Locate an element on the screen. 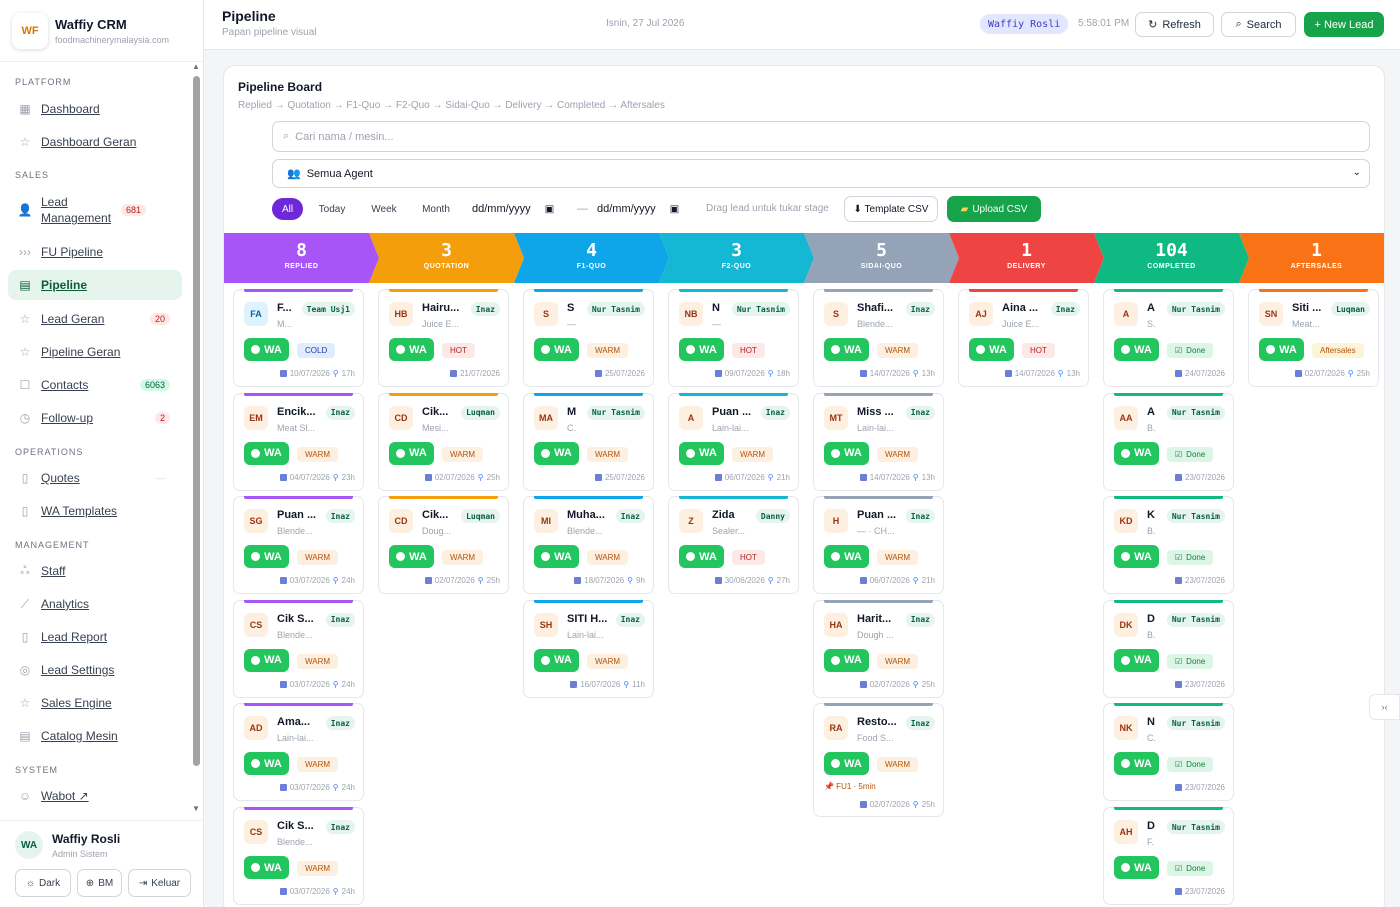  sidebar-scrollbar: ▲ ▼ is located at coordinates (197, 438).